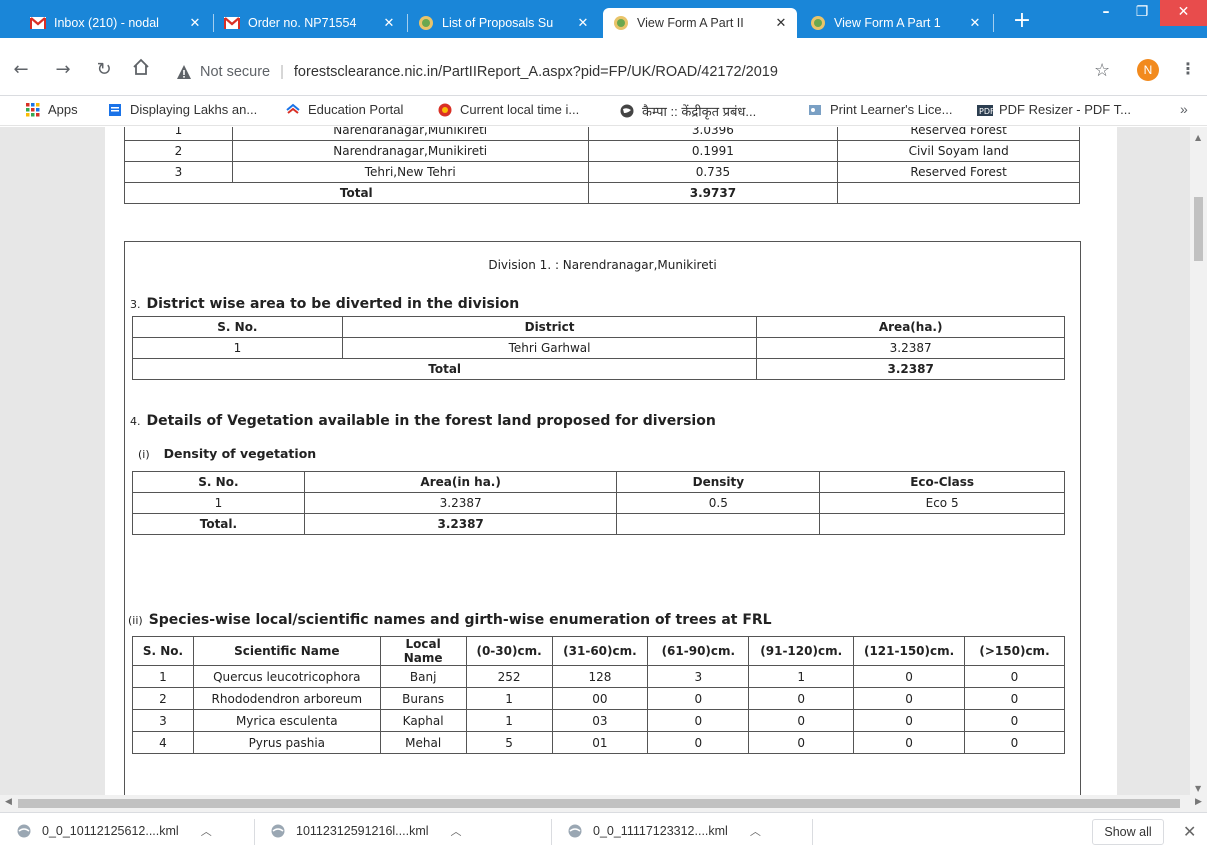  I want to click on download-item: 0_0_11117123312....kml ︿, so click(664, 831).